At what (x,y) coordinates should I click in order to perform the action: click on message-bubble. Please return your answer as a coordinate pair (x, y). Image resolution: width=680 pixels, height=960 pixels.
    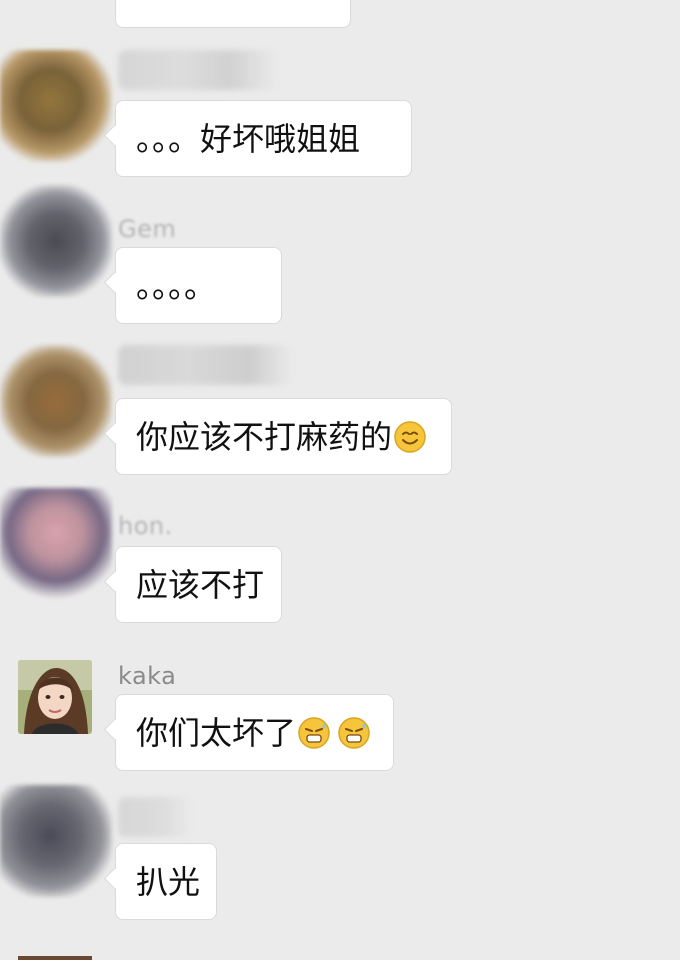
    Looking at the image, I should click on (233, 14).